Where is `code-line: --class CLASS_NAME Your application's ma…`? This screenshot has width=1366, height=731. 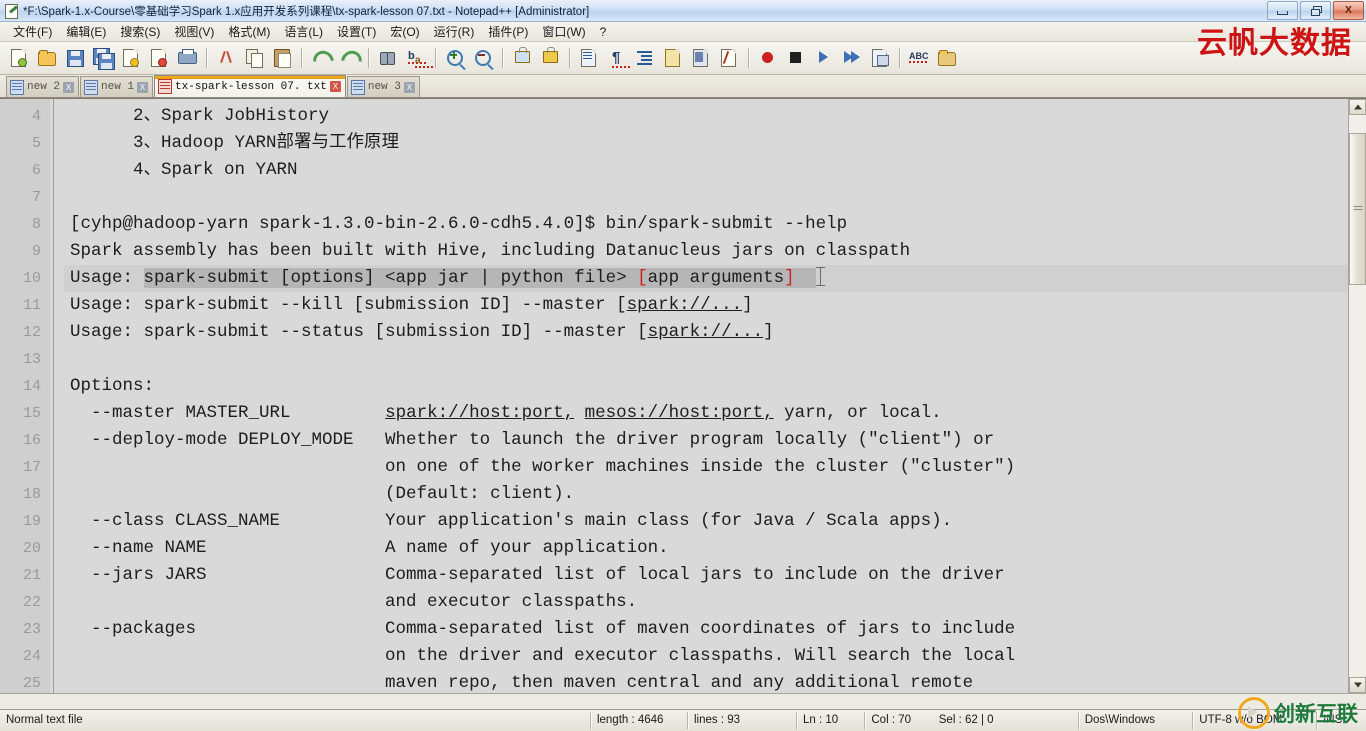 code-line: --class CLASS_NAME Your application's ma… is located at coordinates (706, 521).